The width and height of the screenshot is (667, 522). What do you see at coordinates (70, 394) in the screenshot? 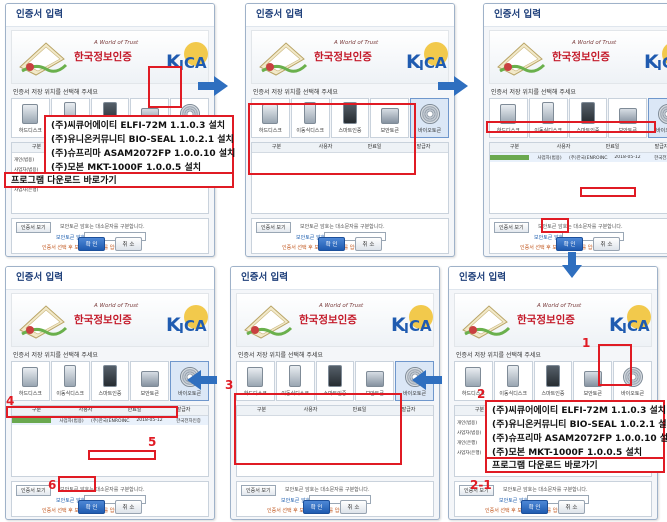
I see `media-label: 이동식디스크` at bounding box center [70, 394].